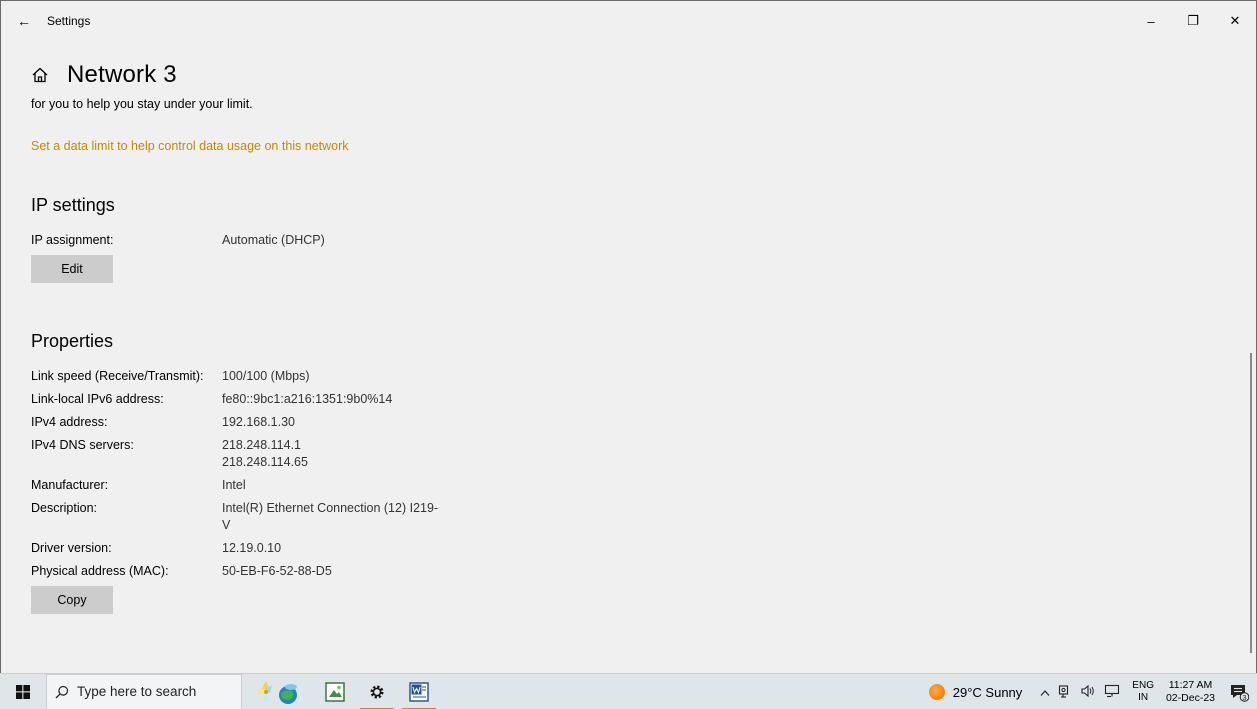 The width and height of the screenshot is (1257, 709). I want to click on lang-top: ENG, so click(1143, 685).